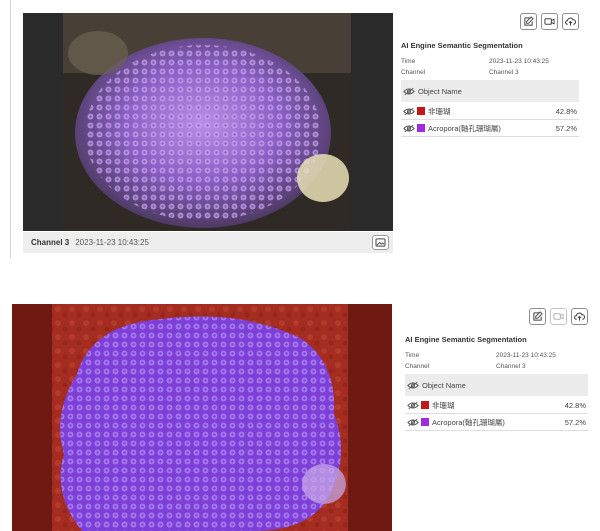 This screenshot has height=531, width=600. I want to click on image-icon, so click(380, 242).